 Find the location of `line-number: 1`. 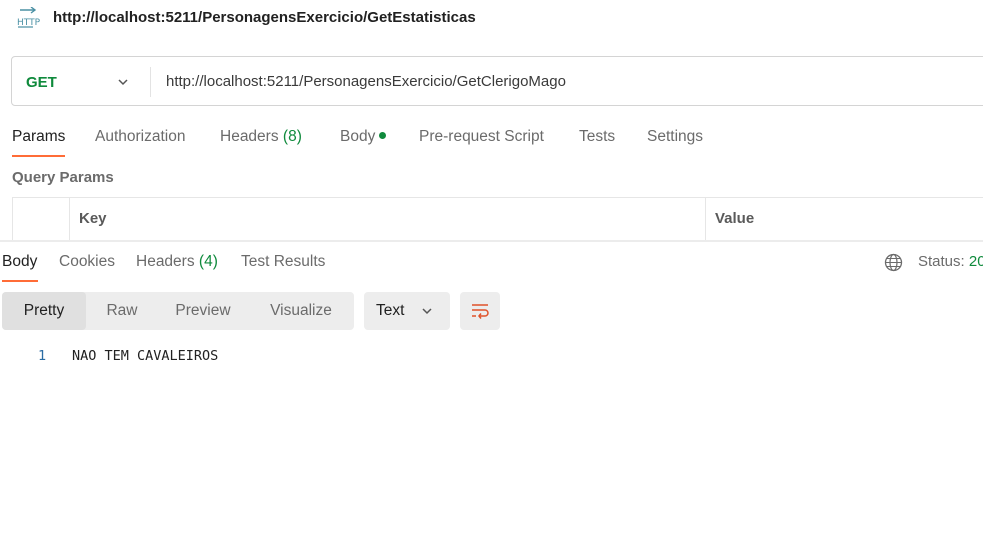

line-number: 1 is located at coordinates (42, 356).